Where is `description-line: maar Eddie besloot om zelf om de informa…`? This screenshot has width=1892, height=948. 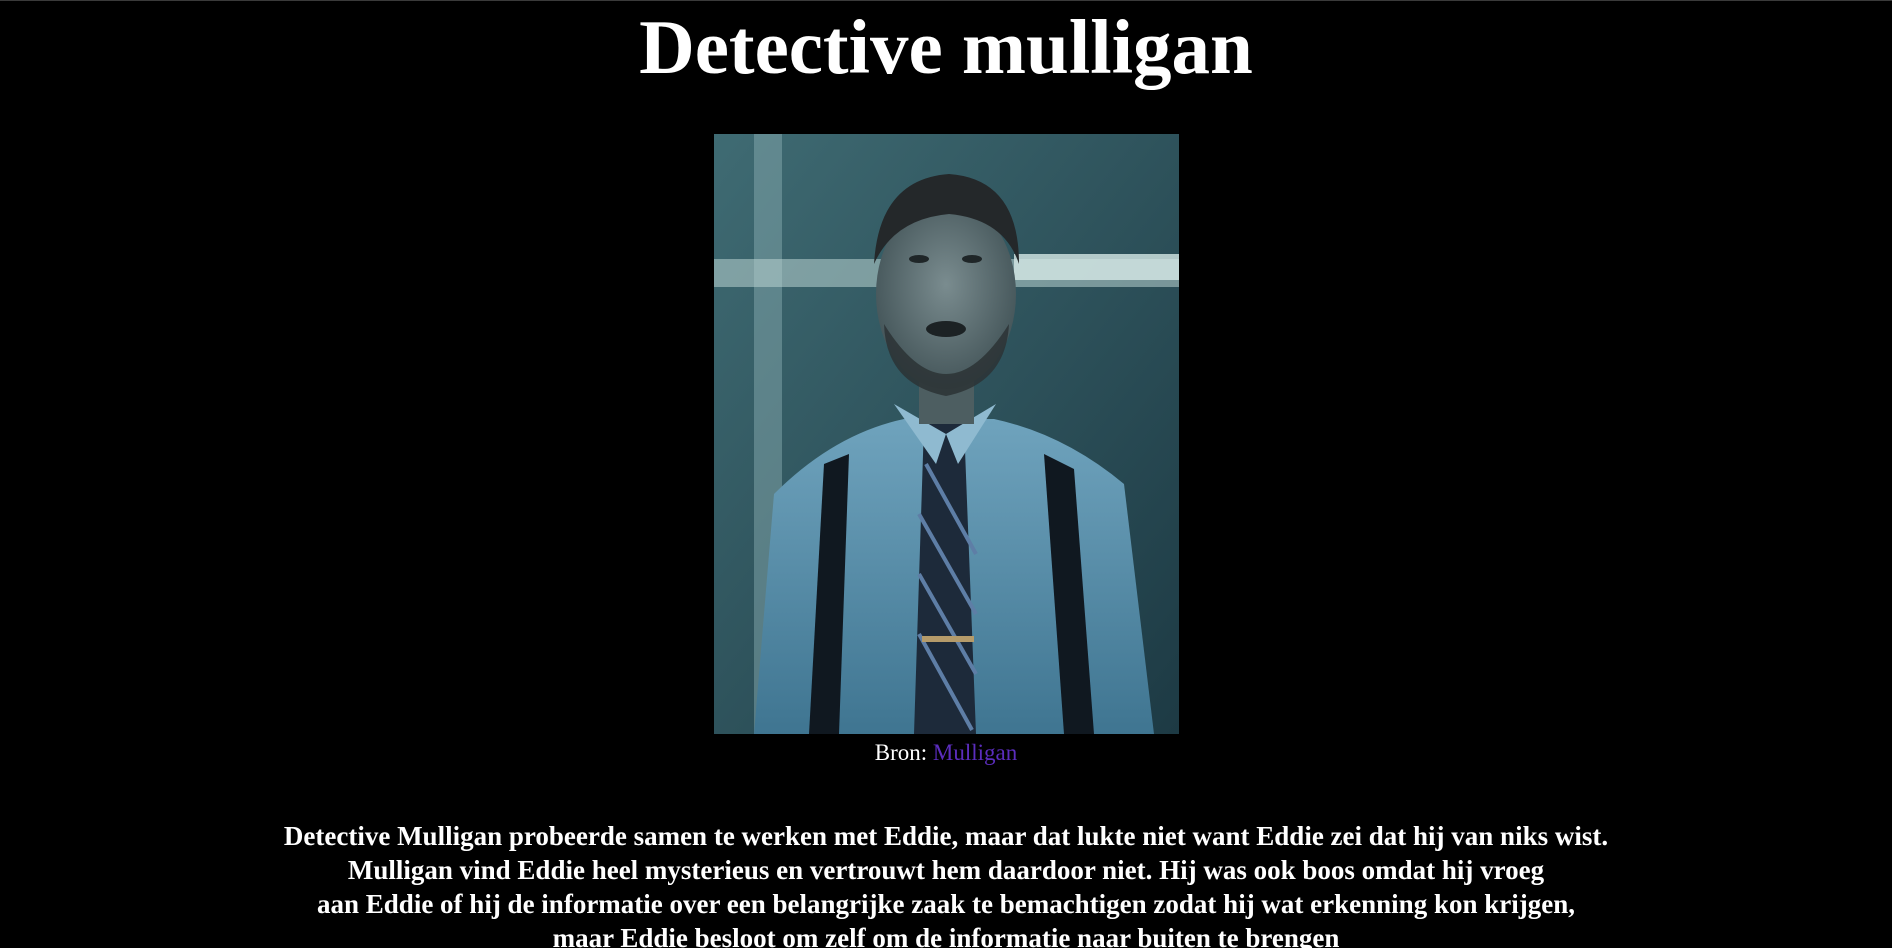
description-line: maar Eddie besloot om zelf om de informa… is located at coordinates (946, 935).